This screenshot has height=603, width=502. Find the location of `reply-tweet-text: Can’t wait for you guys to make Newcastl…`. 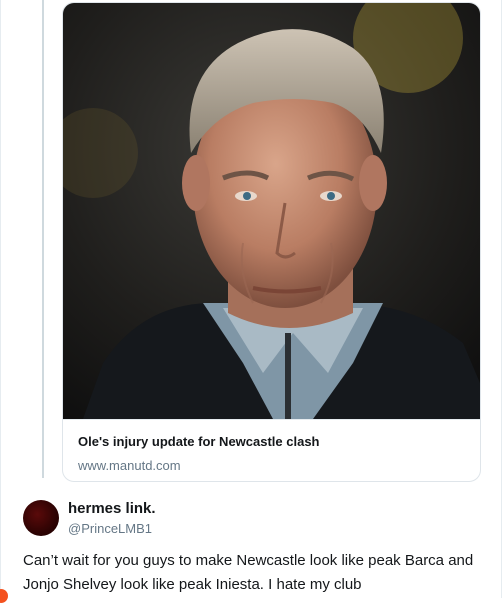

reply-tweet-text: Can’t wait for you guys to make Newcastl… is located at coordinates (248, 572).